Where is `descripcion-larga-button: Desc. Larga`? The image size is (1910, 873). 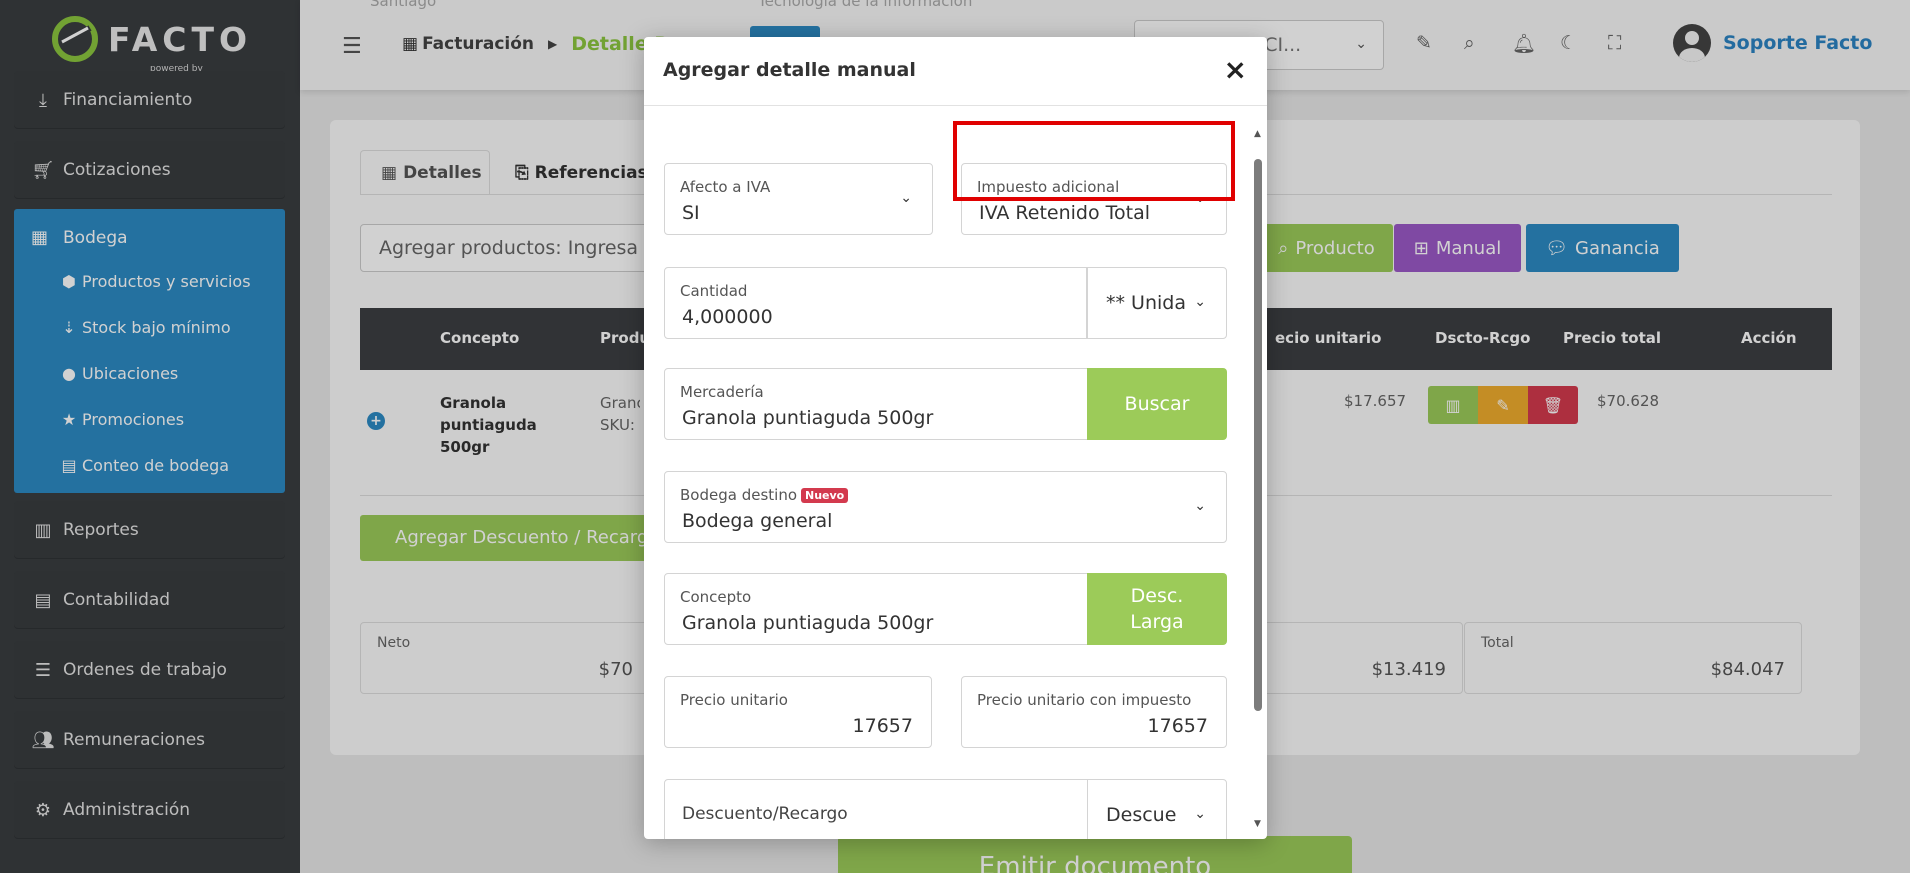 descripcion-larga-button: Desc. Larga is located at coordinates (1157, 609).